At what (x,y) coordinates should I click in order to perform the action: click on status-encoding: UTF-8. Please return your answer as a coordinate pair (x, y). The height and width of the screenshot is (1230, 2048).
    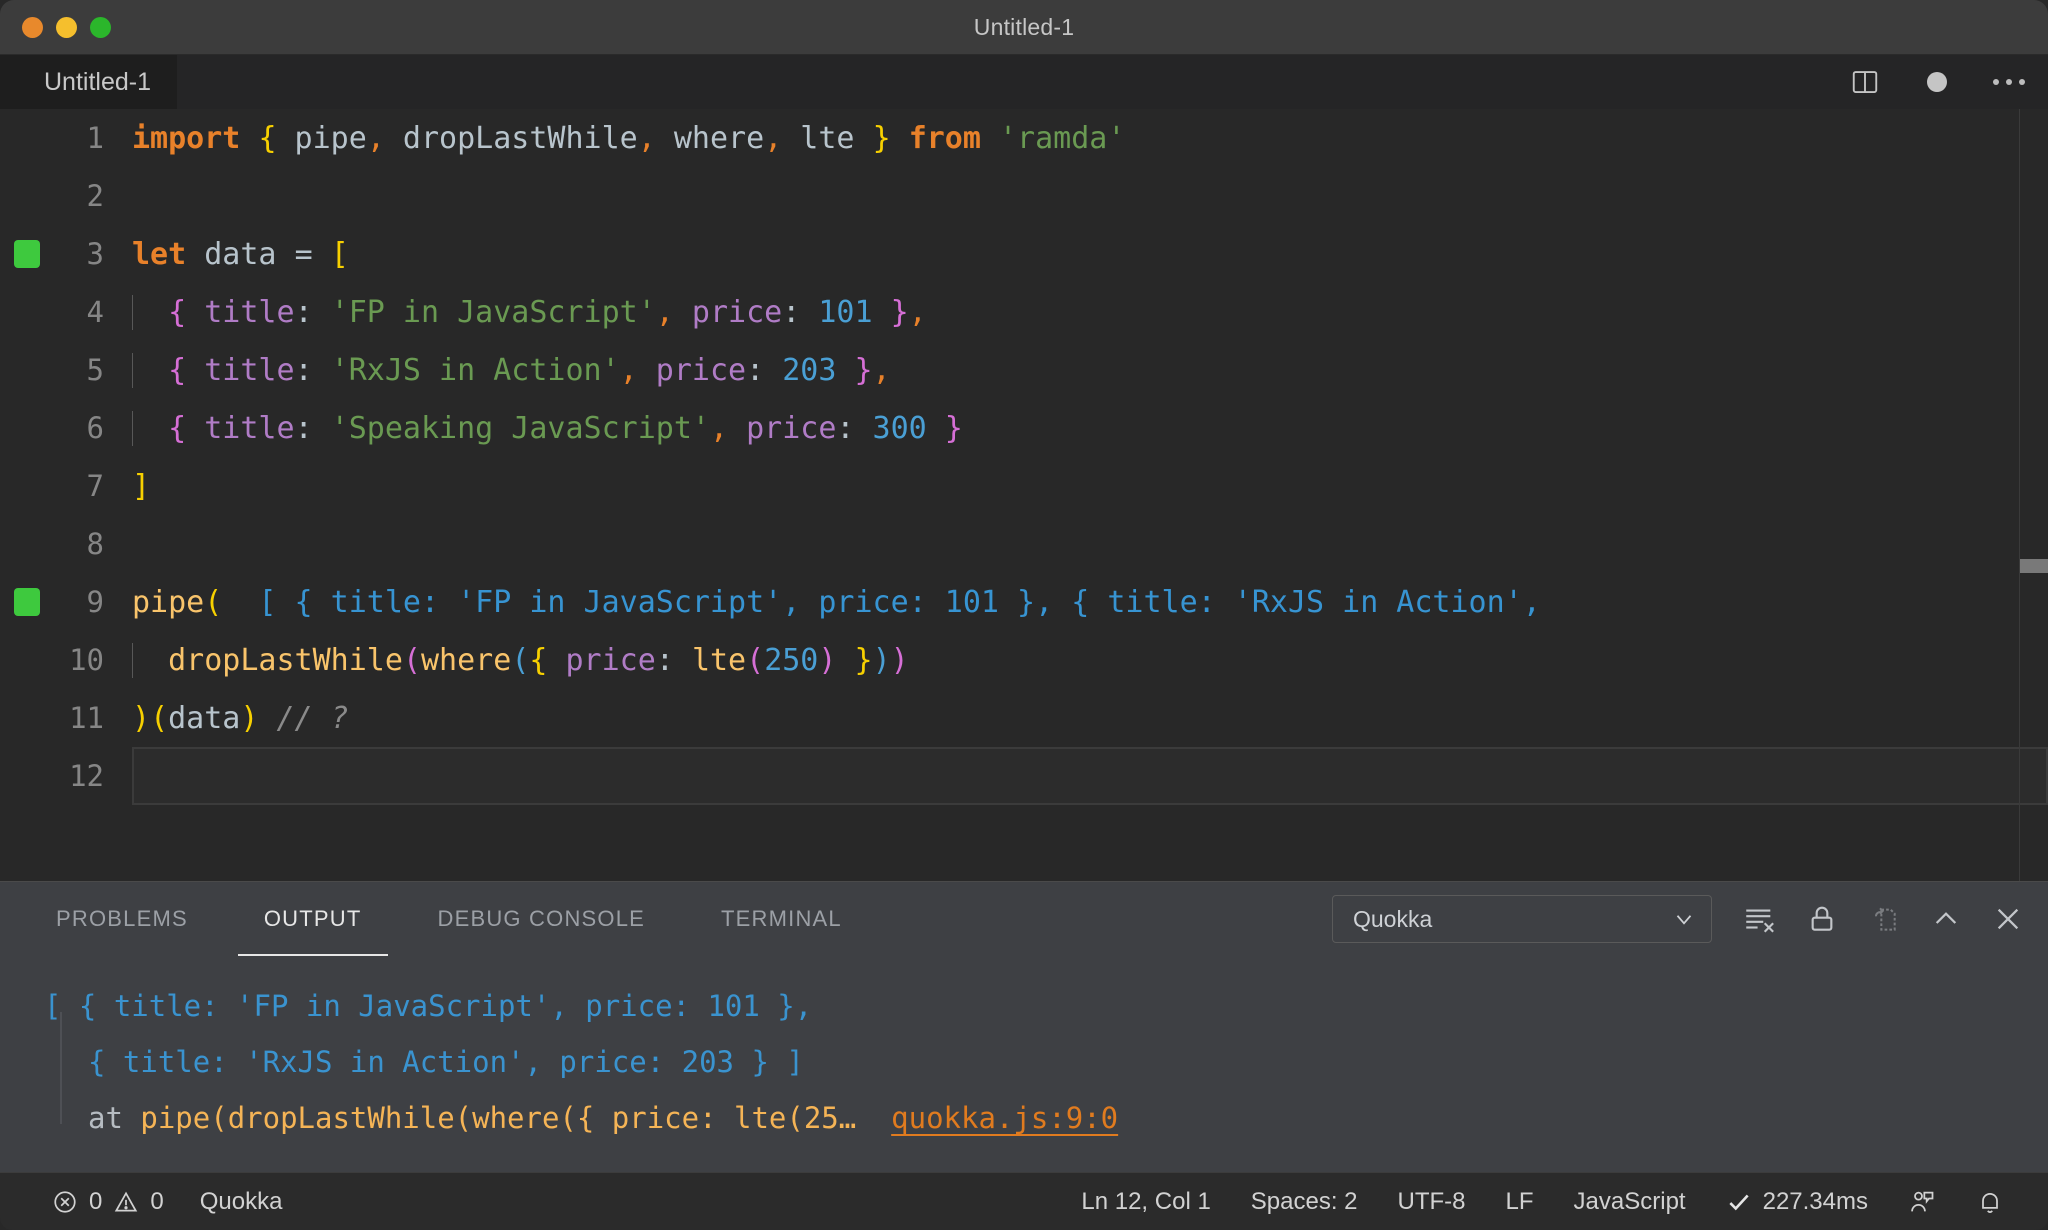
    Looking at the image, I should click on (1432, 1201).